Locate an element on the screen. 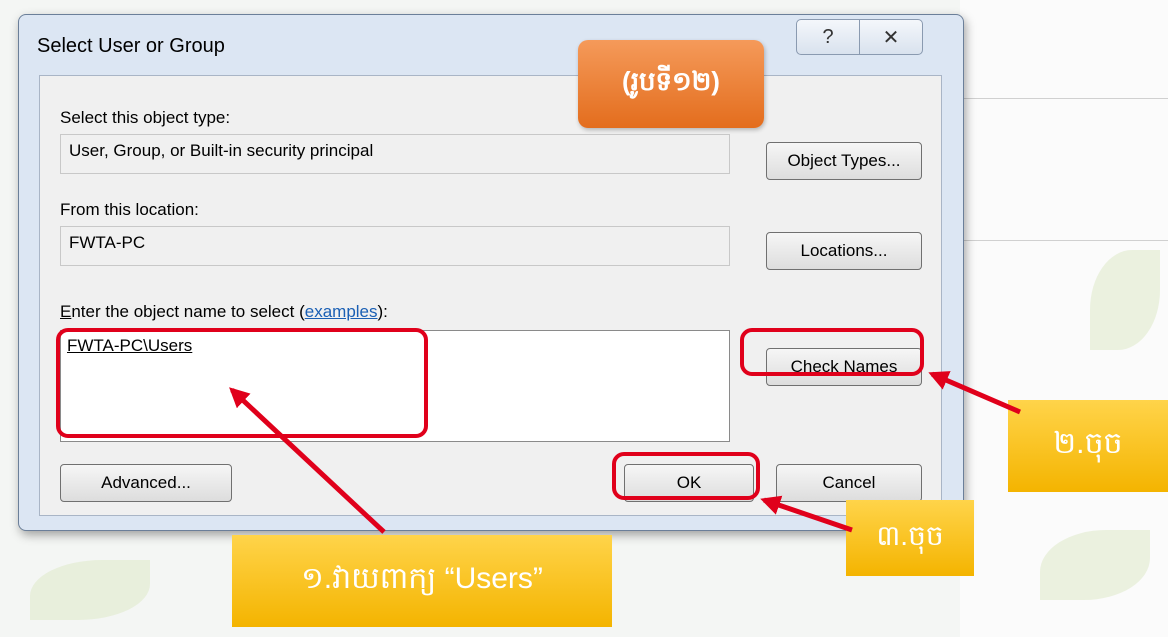 This screenshot has width=1168, height=637. step1-arrow is located at coordinates (307, 460).